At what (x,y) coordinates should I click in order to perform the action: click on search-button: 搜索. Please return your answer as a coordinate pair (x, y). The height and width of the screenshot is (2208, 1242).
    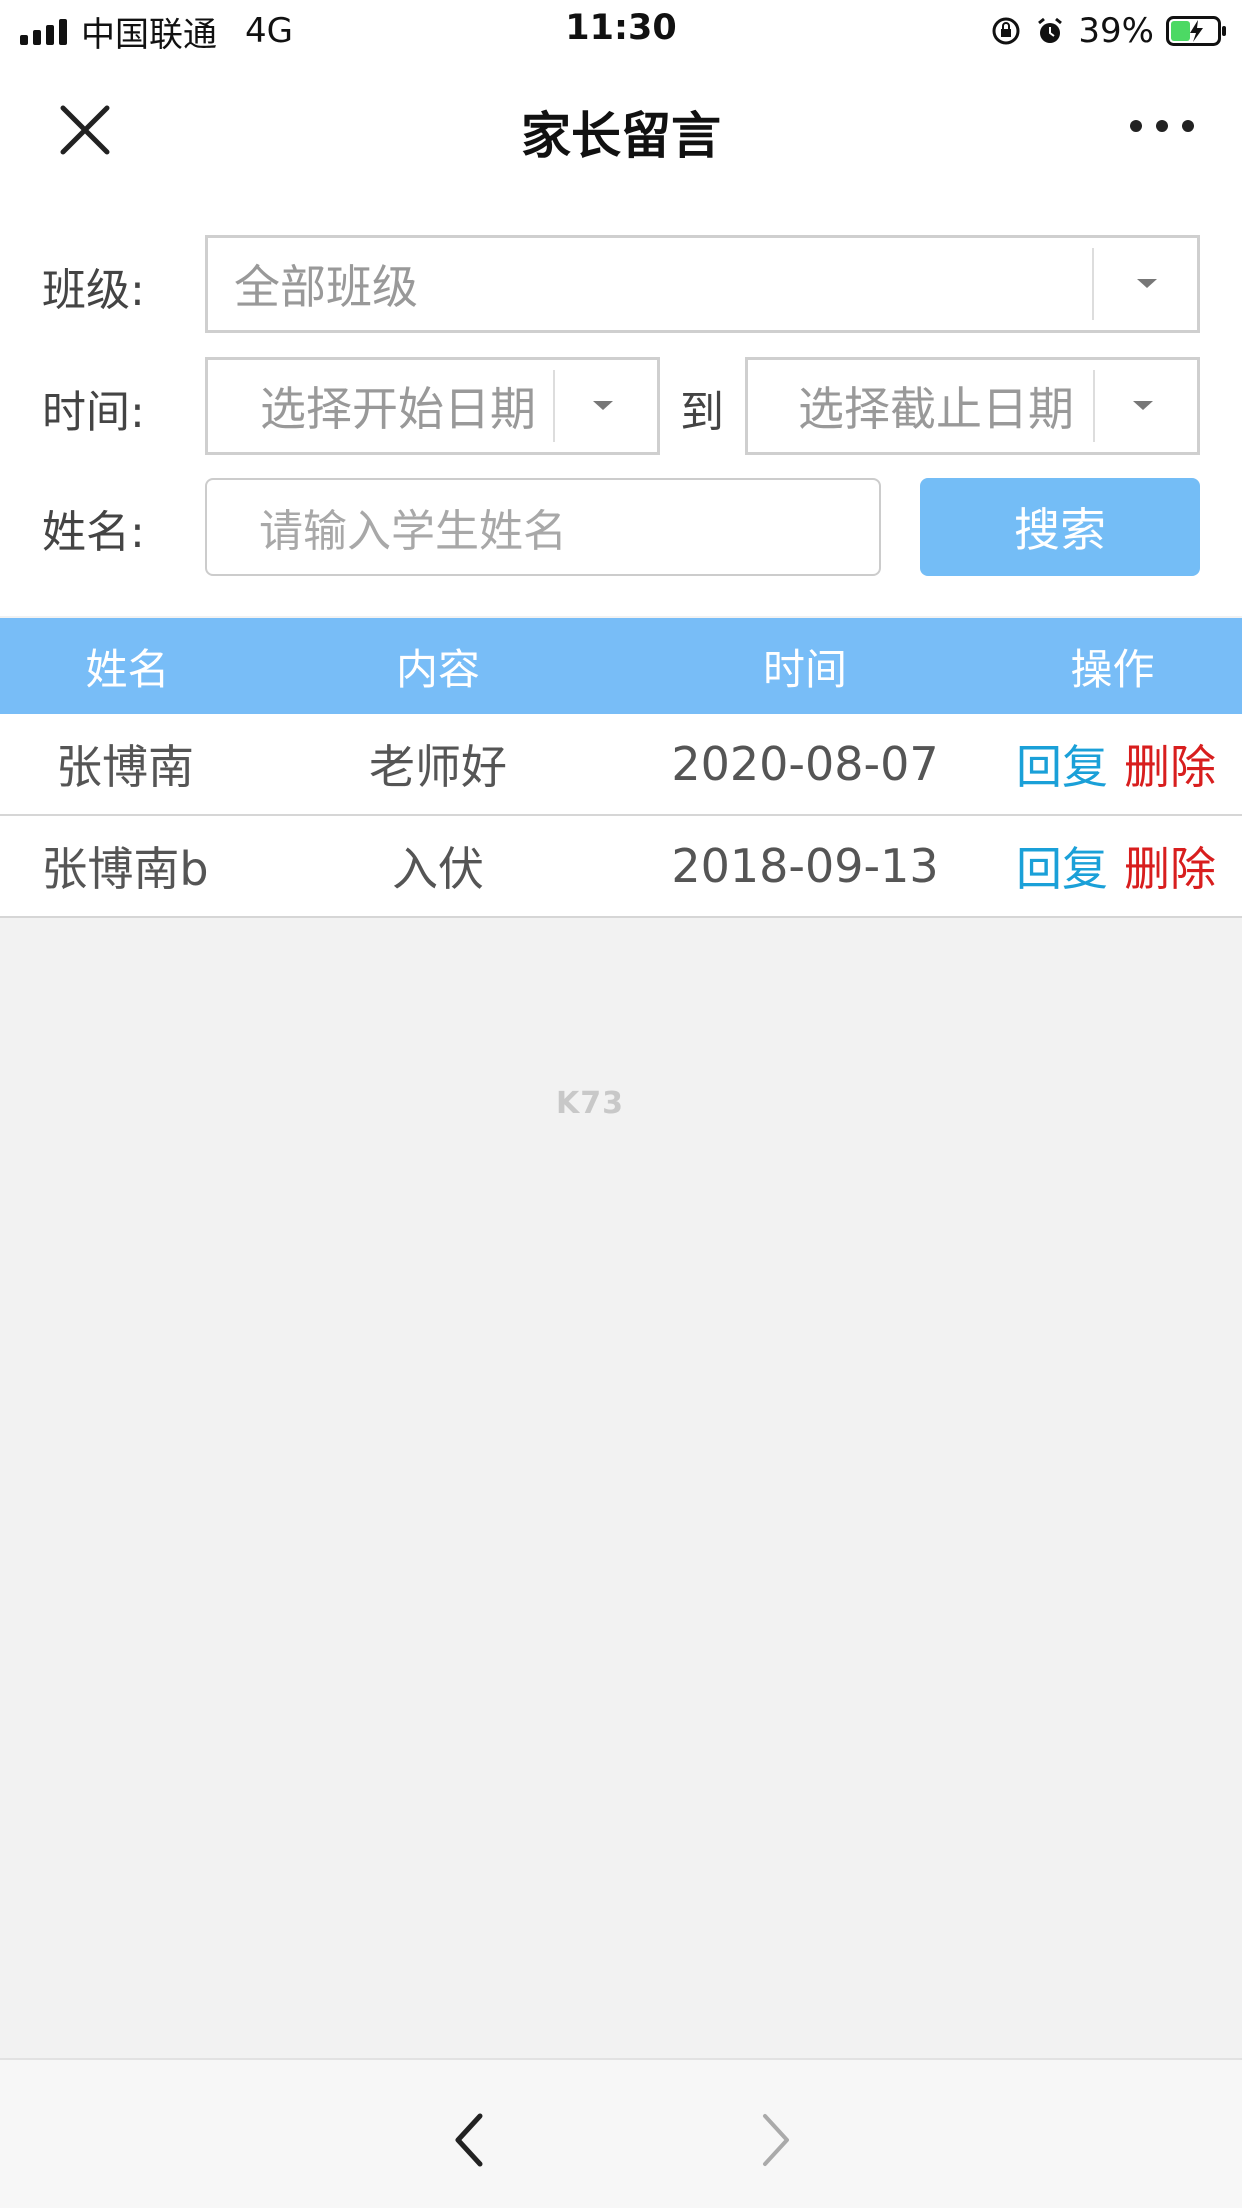
    Looking at the image, I should click on (1060, 527).